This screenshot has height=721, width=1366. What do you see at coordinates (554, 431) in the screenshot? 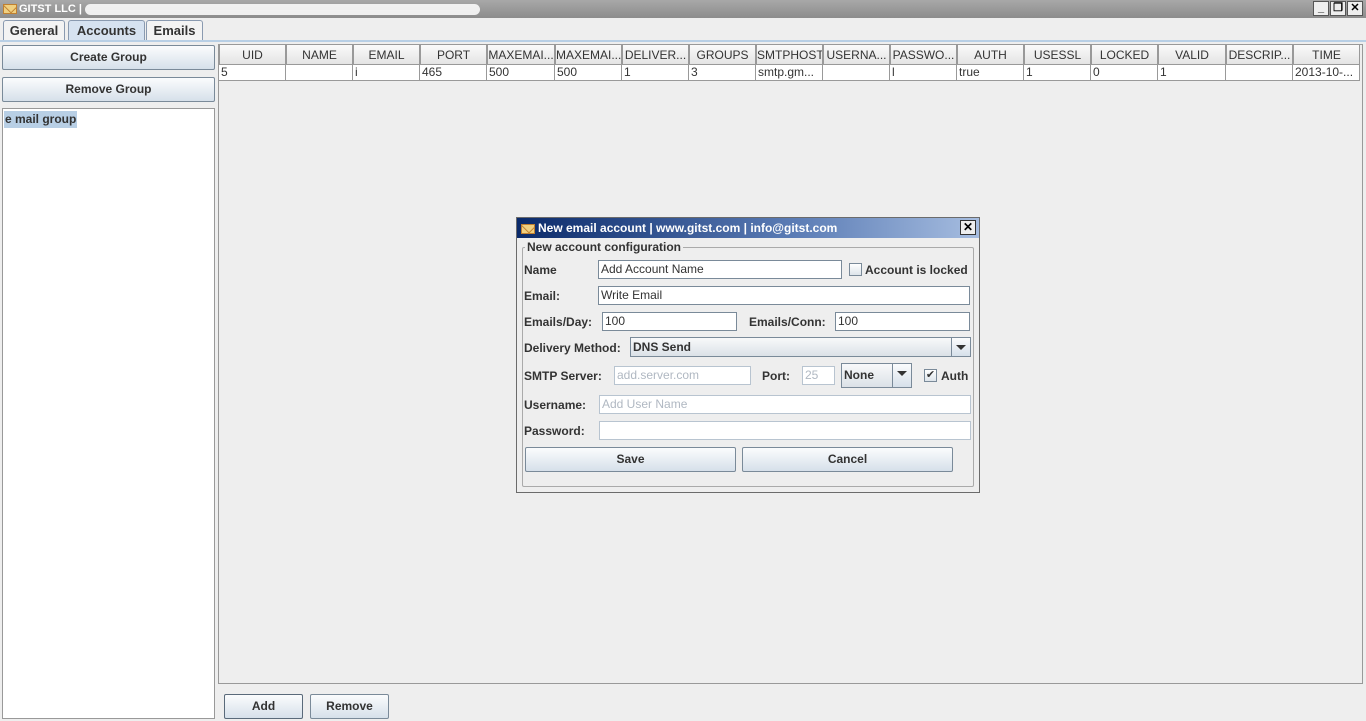
I see `password-label: Password:` at bounding box center [554, 431].